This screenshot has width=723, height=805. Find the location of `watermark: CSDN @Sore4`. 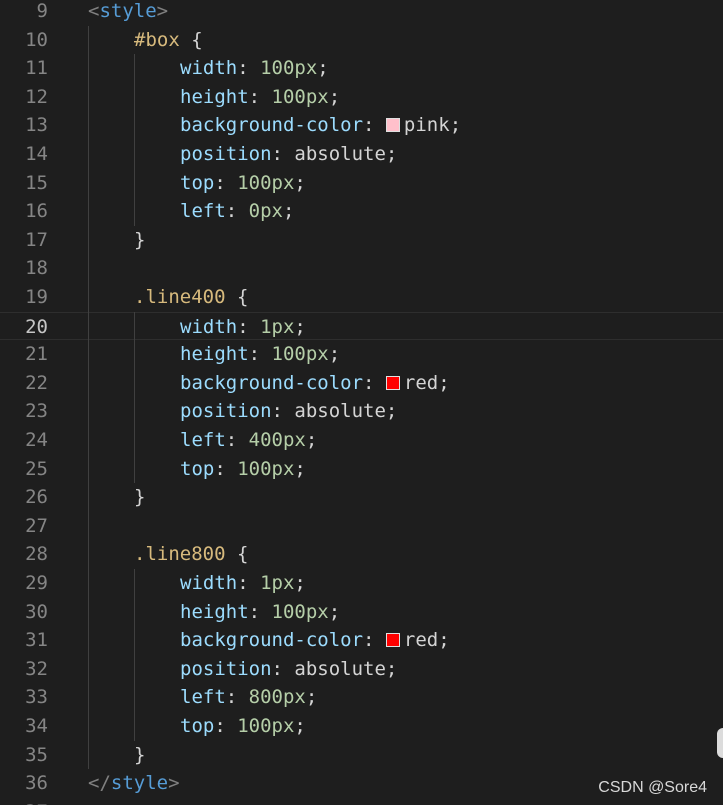

watermark: CSDN @Sore4 is located at coordinates (652, 787).